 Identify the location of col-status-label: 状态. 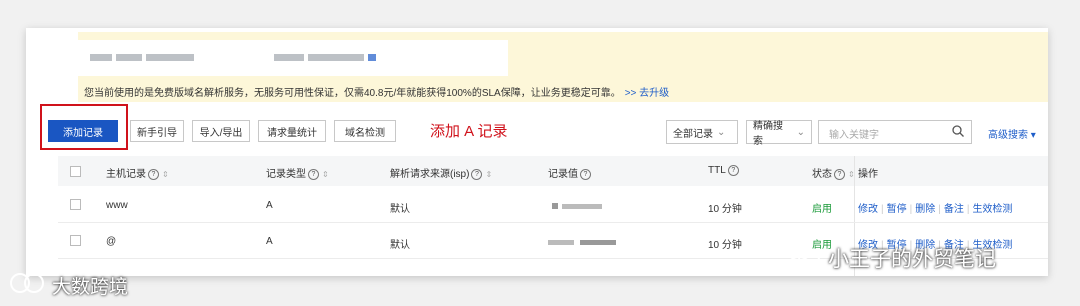
(822, 174).